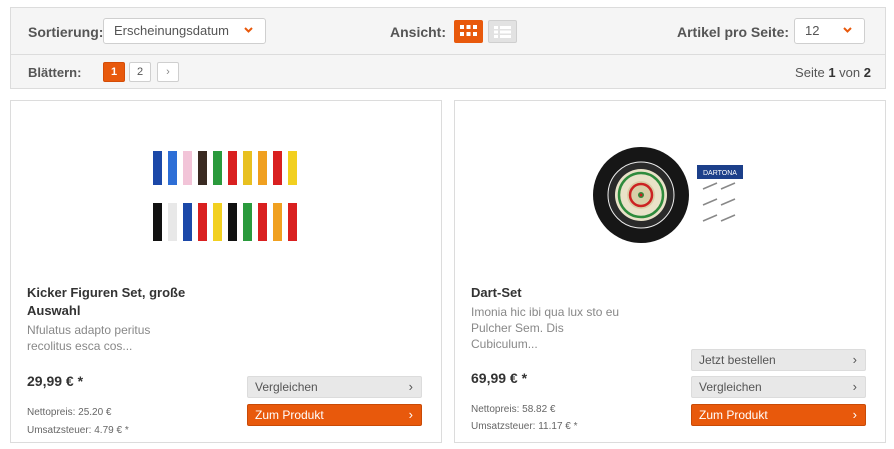 Image resolution: width=894 pixels, height=449 pixels. What do you see at coordinates (418, 32) in the screenshot?
I see `view-label: Ansicht:` at bounding box center [418, 32].